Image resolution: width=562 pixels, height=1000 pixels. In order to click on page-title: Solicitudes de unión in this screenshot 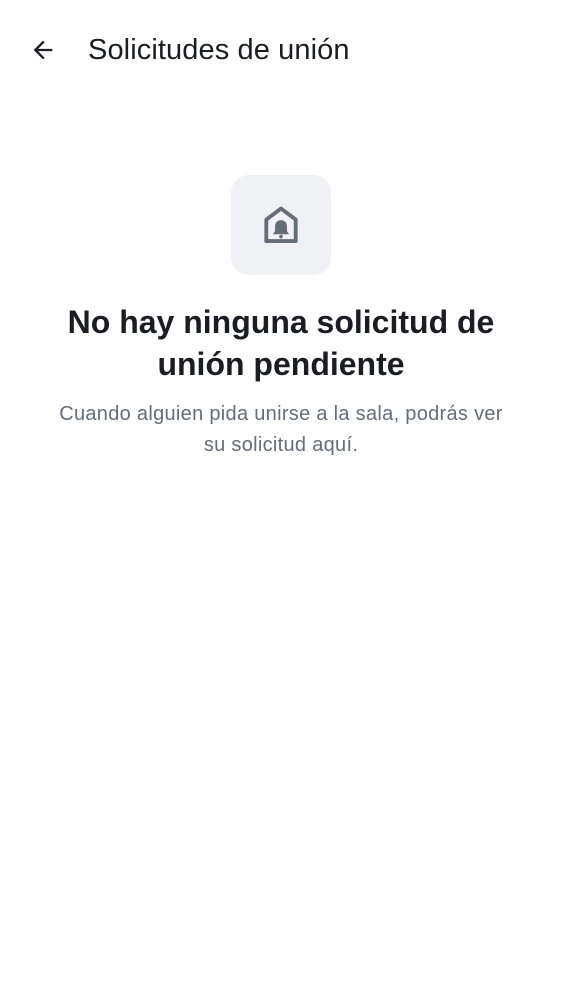, I will do `click(219, 50)`.